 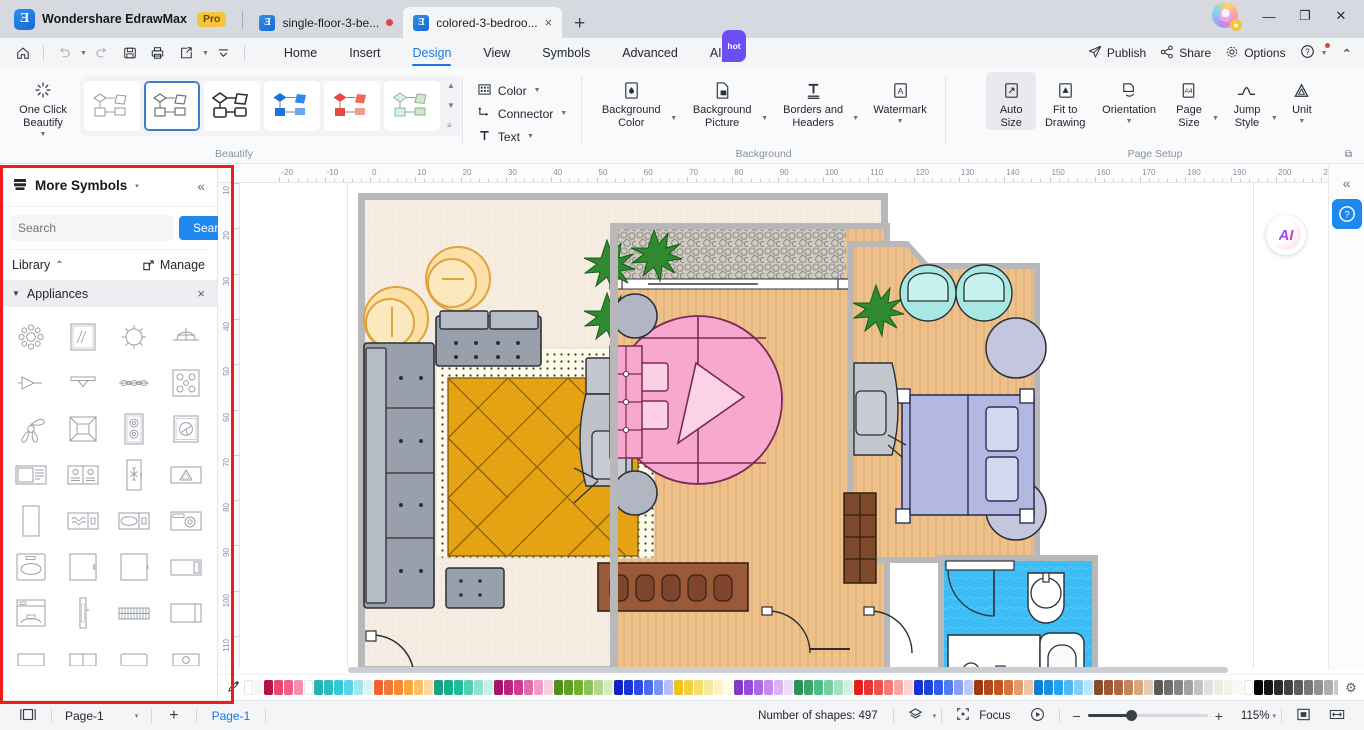 I want to click on symbol-stove-burners, so click(x=186, y=383).